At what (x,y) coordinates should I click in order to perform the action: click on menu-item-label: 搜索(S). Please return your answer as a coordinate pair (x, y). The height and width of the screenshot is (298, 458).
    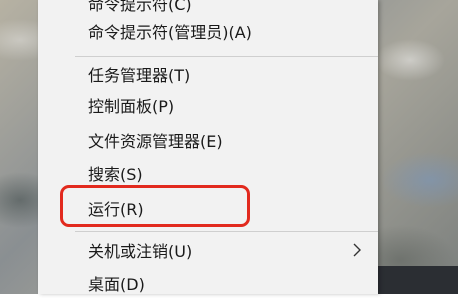
    Looking at the image, I should click on (115, 174).